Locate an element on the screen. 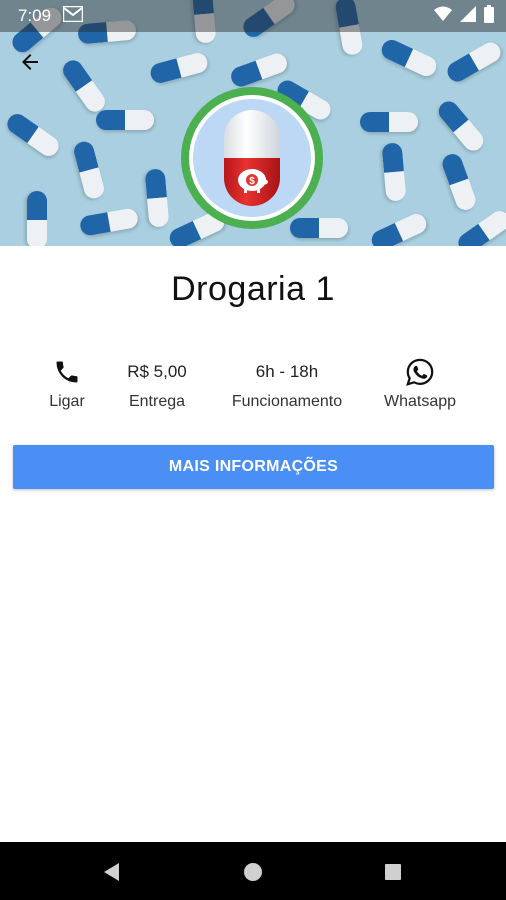 The image size is (506, 900). nav-recents-icon is located at coordinates (393, 872).